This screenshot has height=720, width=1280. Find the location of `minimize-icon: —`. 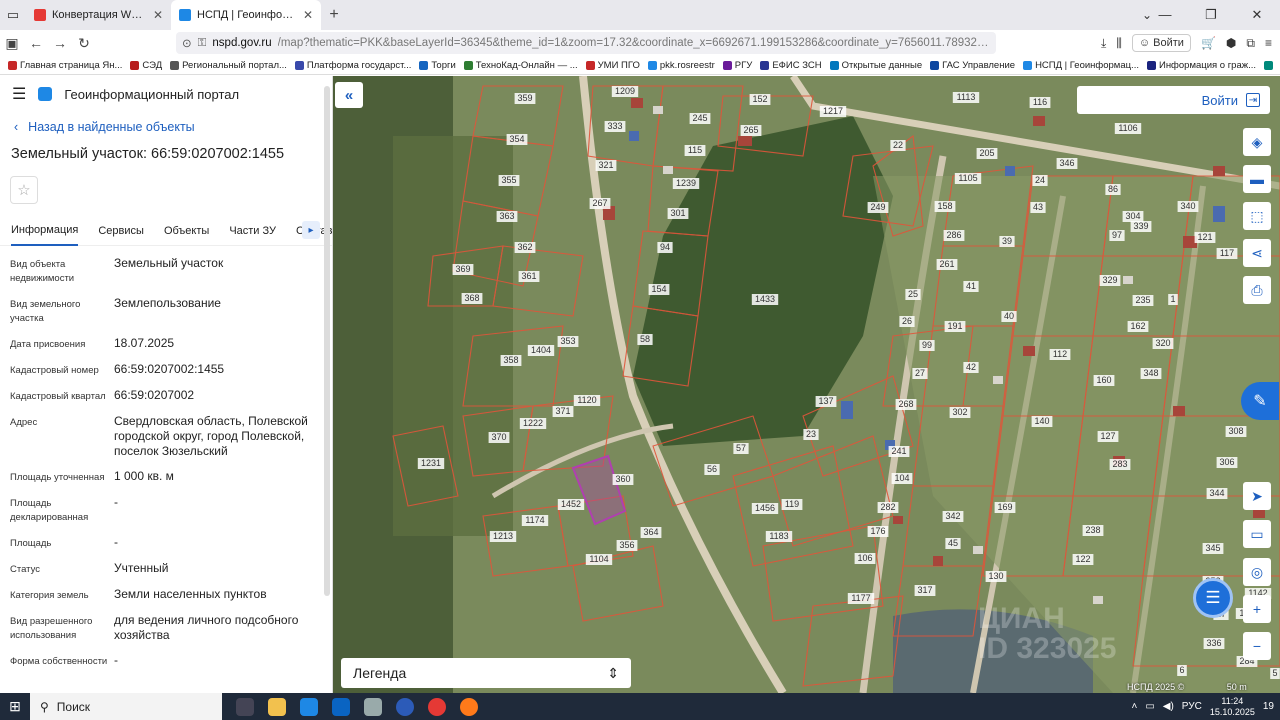

minimize-icon: — is located at coordinates (1165, 15).